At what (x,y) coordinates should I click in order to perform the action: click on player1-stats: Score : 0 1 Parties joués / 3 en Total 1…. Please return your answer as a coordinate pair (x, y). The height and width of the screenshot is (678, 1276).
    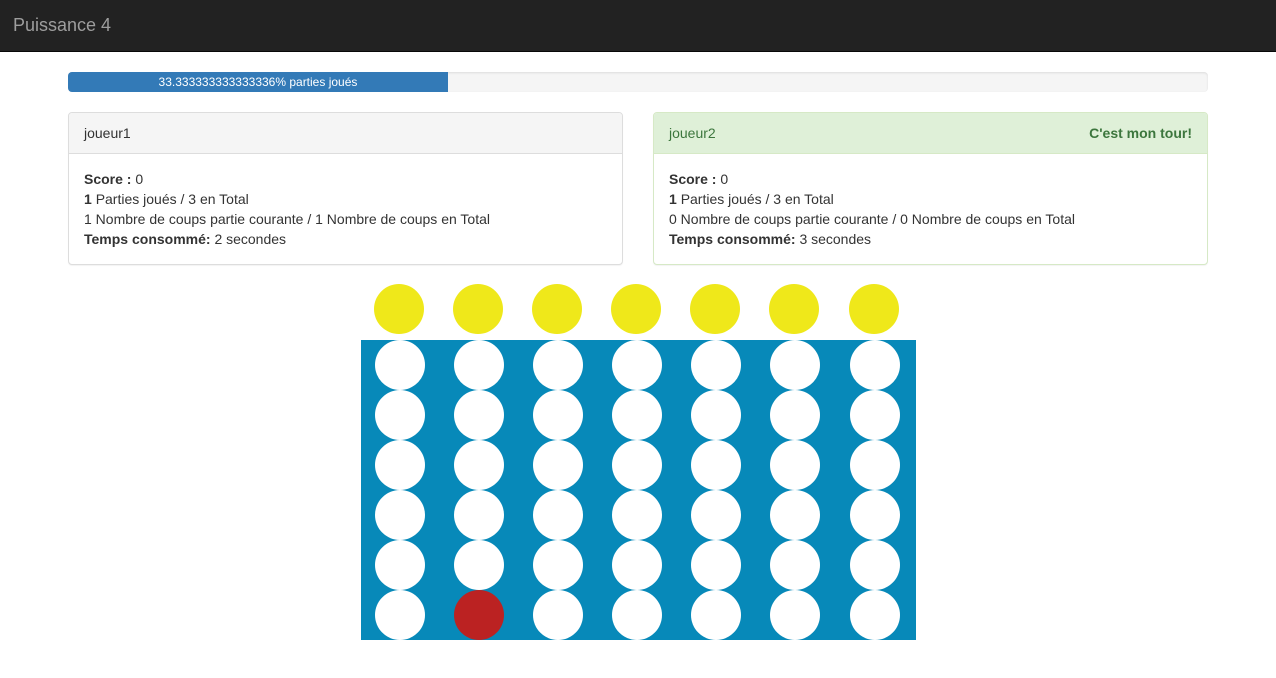
    Looking at the image, I should click on (345, 209).